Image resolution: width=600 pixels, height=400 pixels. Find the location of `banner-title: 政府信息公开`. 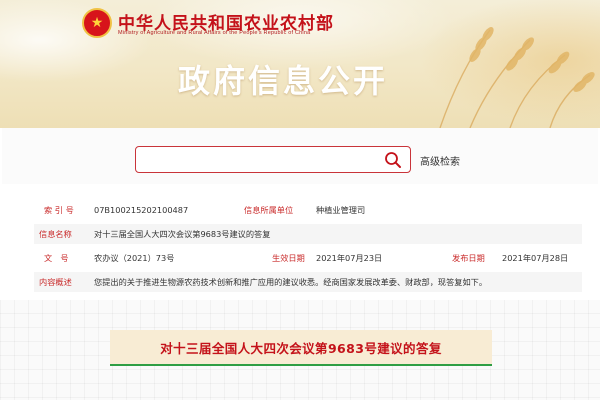

banner-title: 政府信息公开 is located at coordinates (283, 81).